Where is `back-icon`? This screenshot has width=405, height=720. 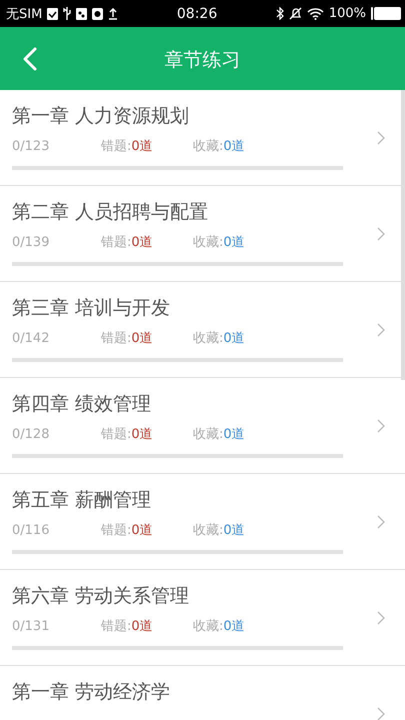
back-icon is located at coordinates (30, 58).